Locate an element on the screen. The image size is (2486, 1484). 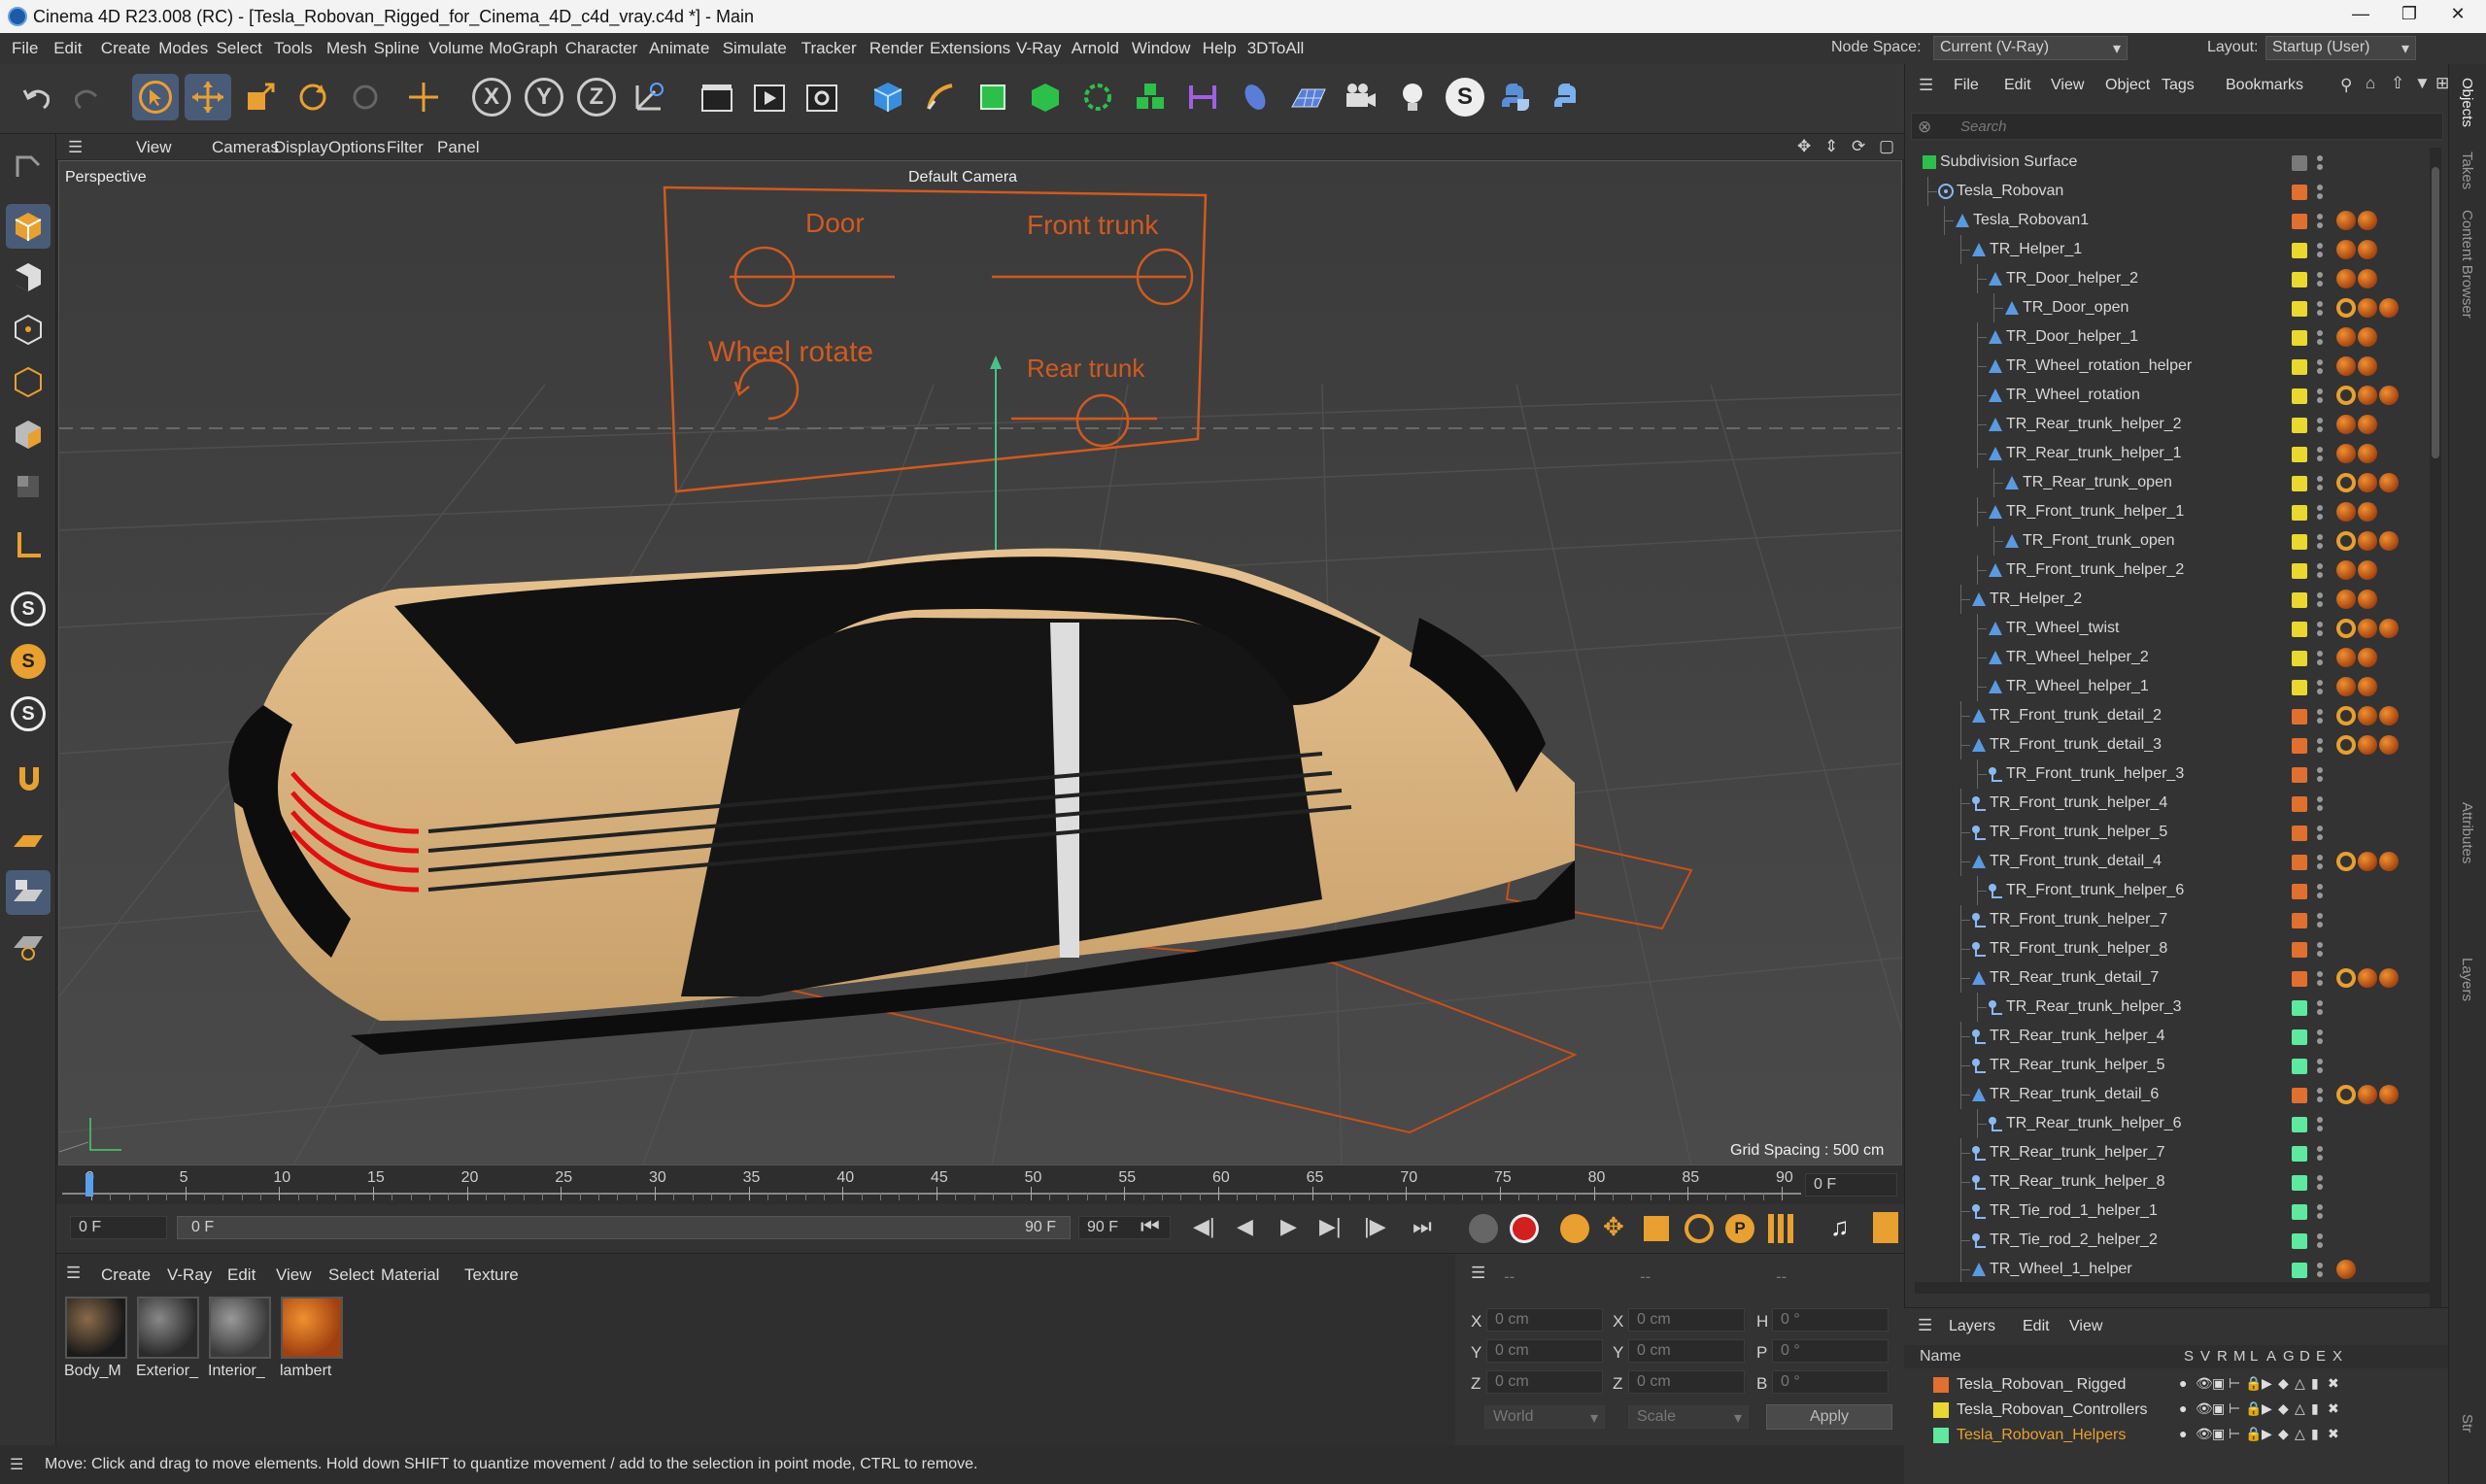
menu-mograph: MoGraph is located at coordinates (523, 48).